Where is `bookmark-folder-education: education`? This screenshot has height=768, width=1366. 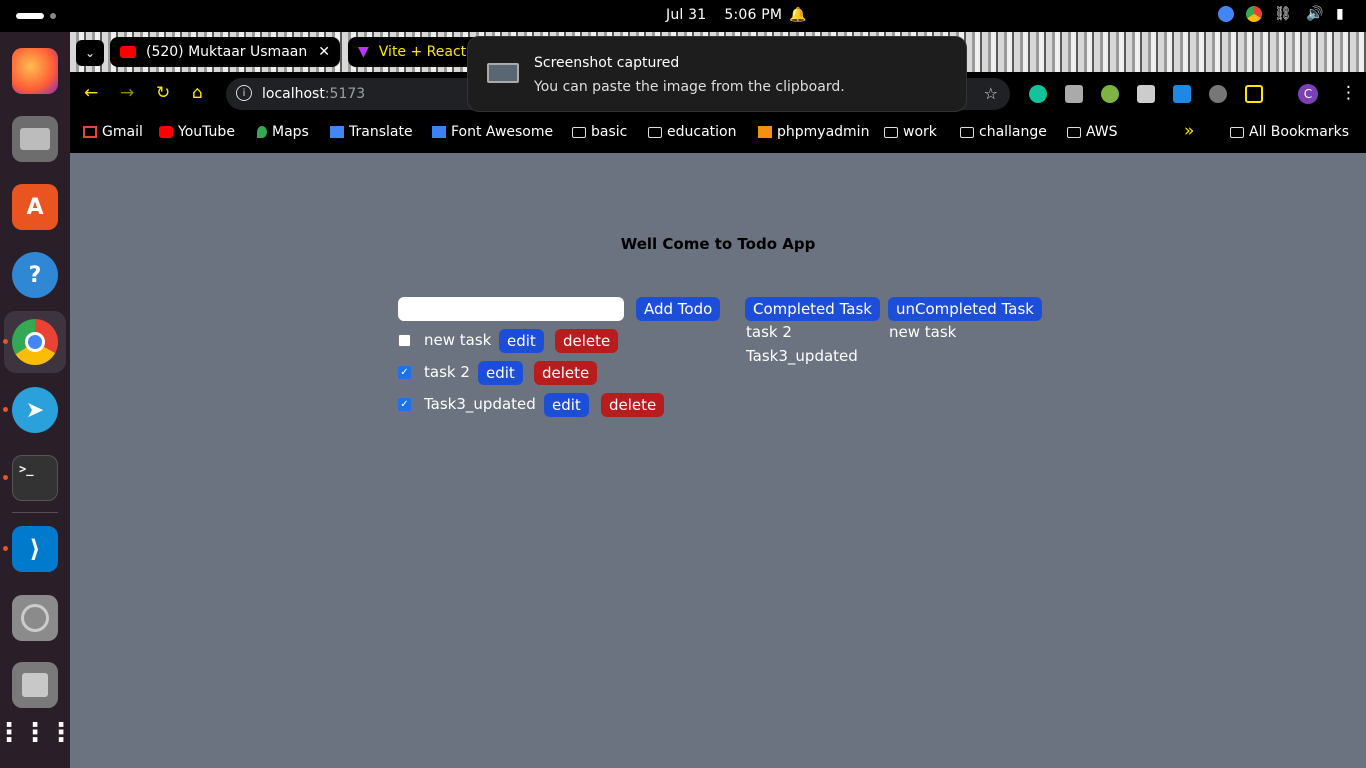
bookmark-folder-education: education is located at coordinates (692, 132).